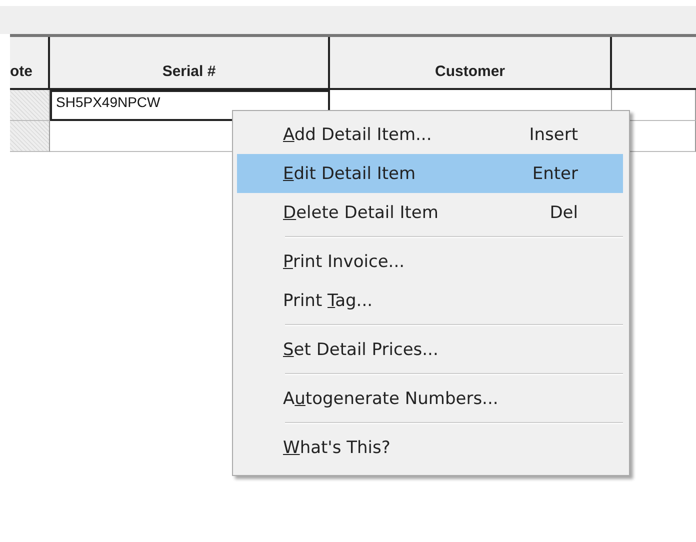 The image size is (696, 542). Describe the element at coordinates (30, 63) in the screenshot. I see `column-header: ote` at that location.